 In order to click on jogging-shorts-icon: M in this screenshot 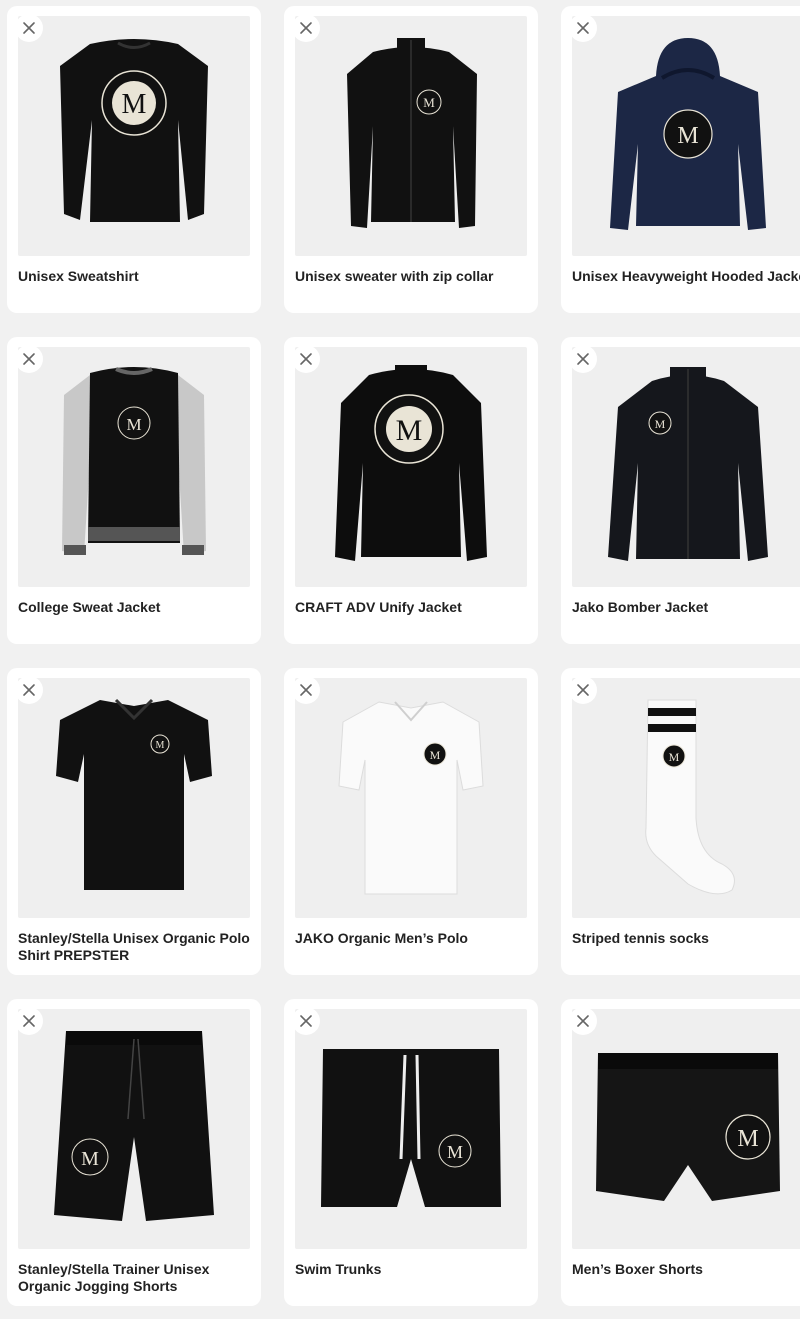, I will do `click(134, 1126)`.